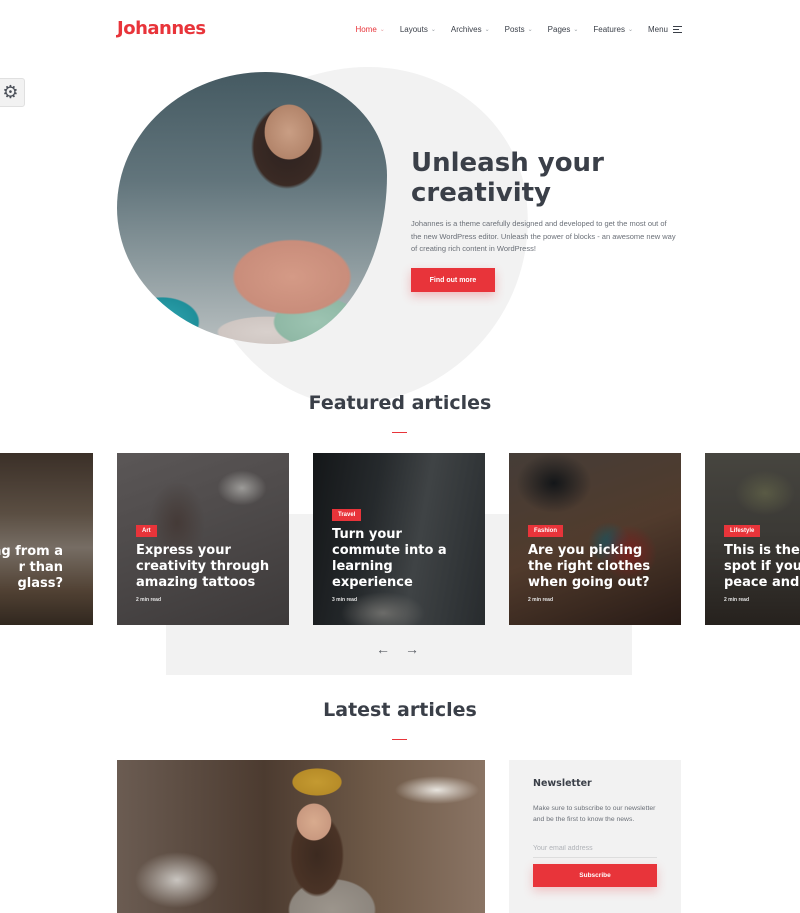 This screenshot has width=800, height=913. Describe the element at coordinates (412, 649) in the screenshot. I see `arrow-right-icon: →` at that location.